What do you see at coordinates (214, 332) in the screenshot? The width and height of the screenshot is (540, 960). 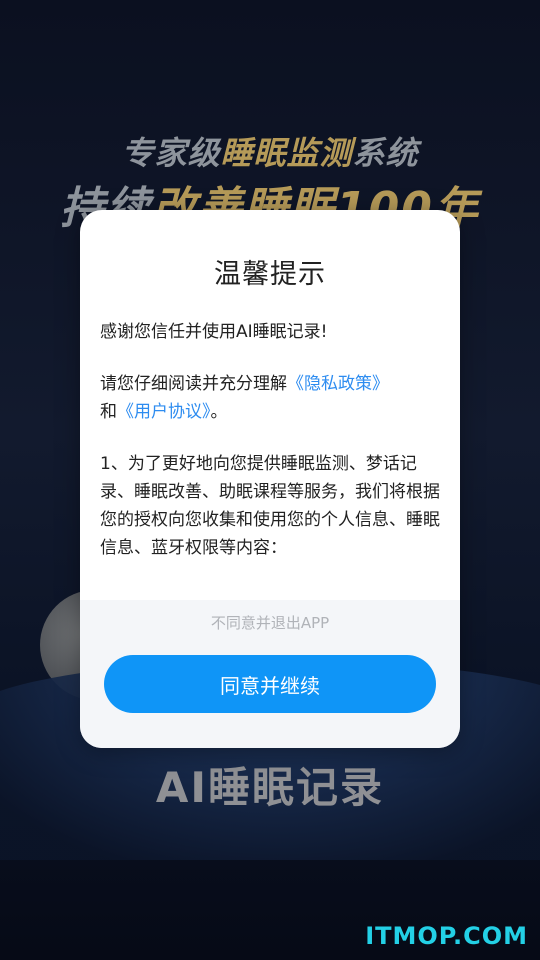 I see `thanks-text: 感谢您信任并使用AI睡眠记录!` at bounding box center [214, 332].